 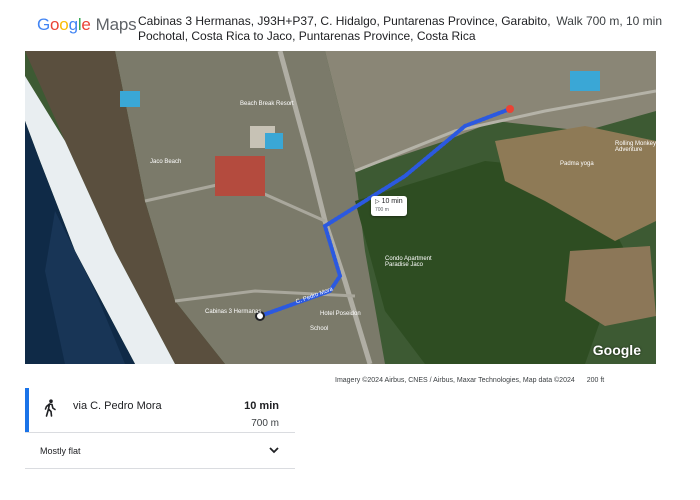 I want to click on route-via-label: via C. Pedro Mora, so click(x=117, y=406).